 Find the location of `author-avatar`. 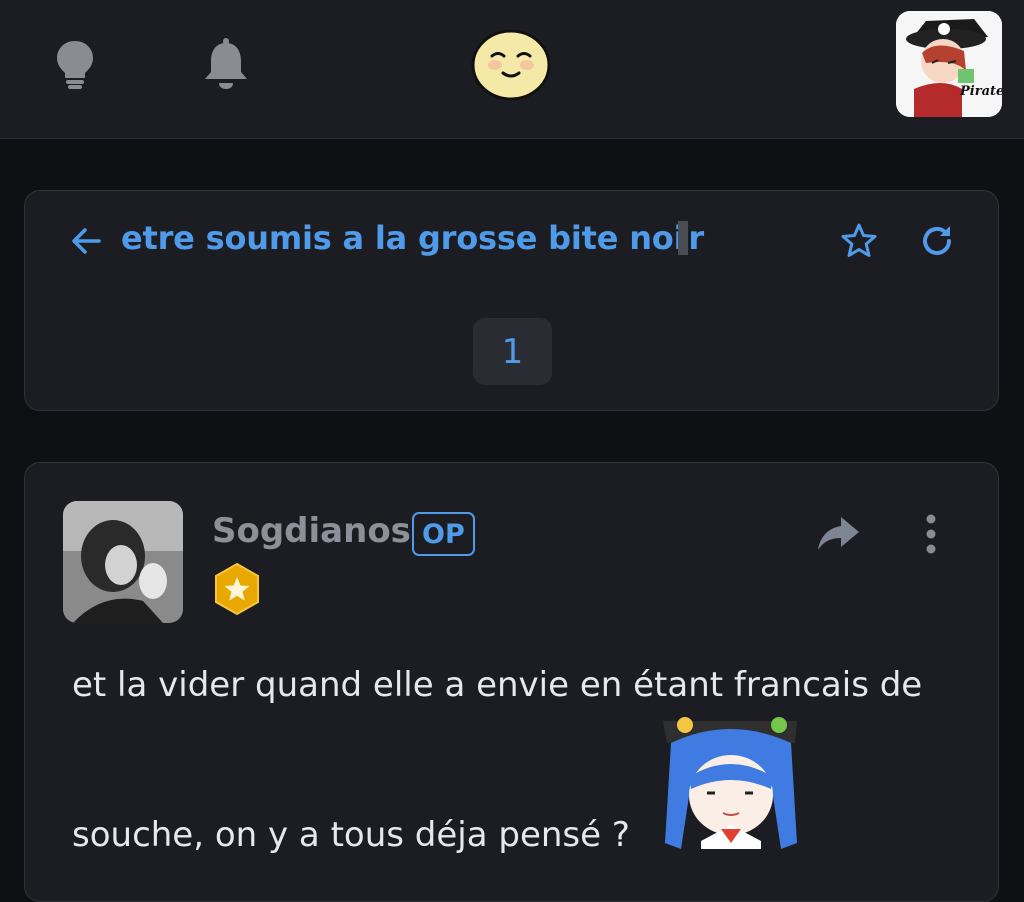

author-avatar is located at coordinates (123, 562).